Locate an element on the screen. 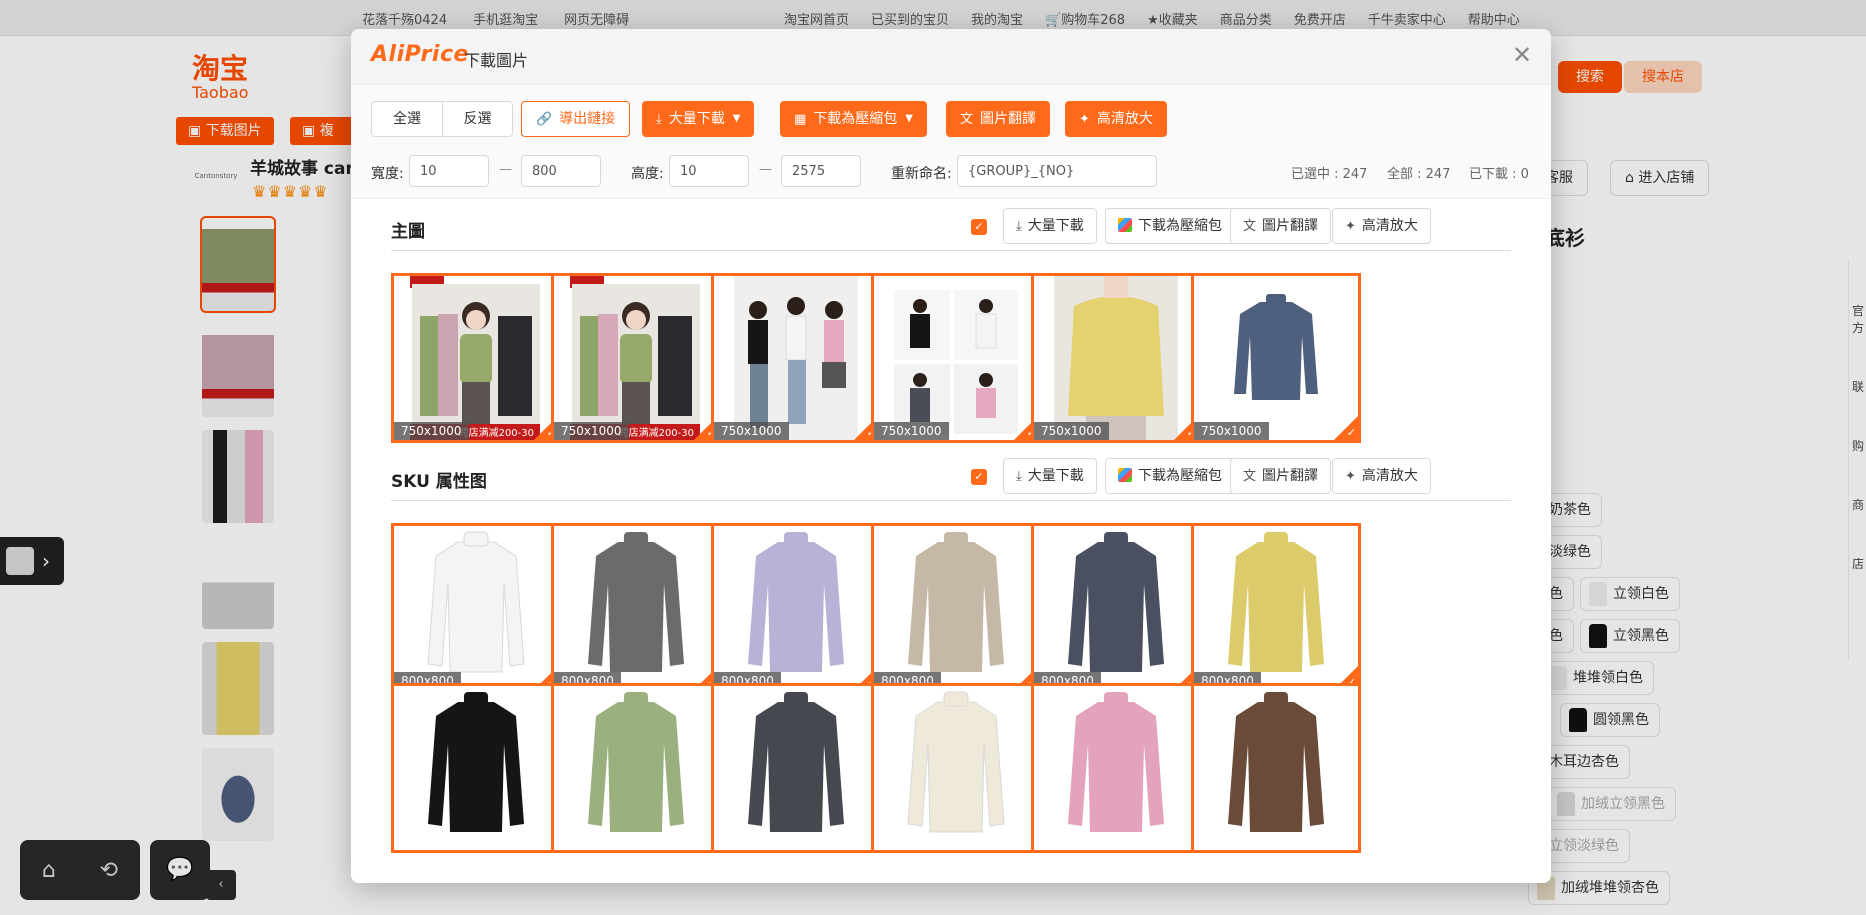  width-max-input is located at coordinates (561, 171).